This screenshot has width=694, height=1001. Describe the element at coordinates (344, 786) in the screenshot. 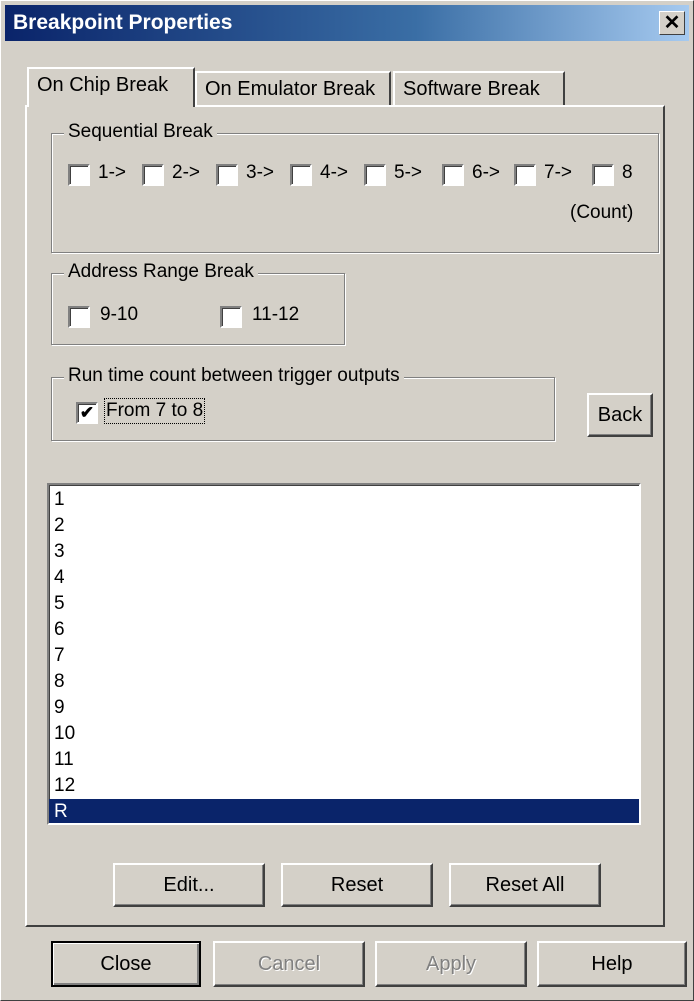

I see `list-item: 12` at that location.